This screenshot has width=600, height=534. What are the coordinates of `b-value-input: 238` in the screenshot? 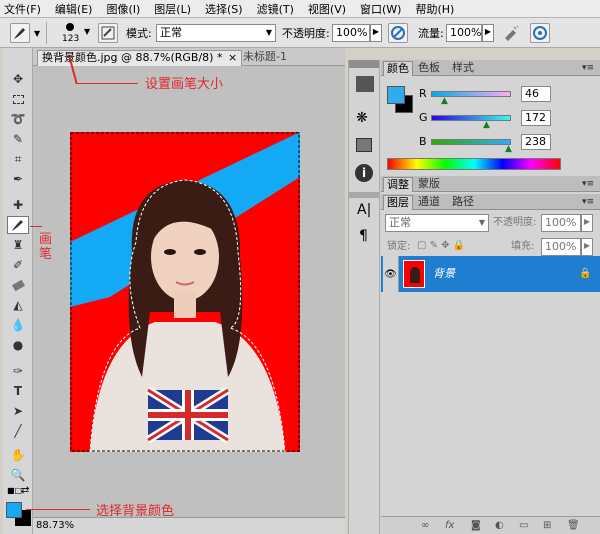 It's located at (536, 142).